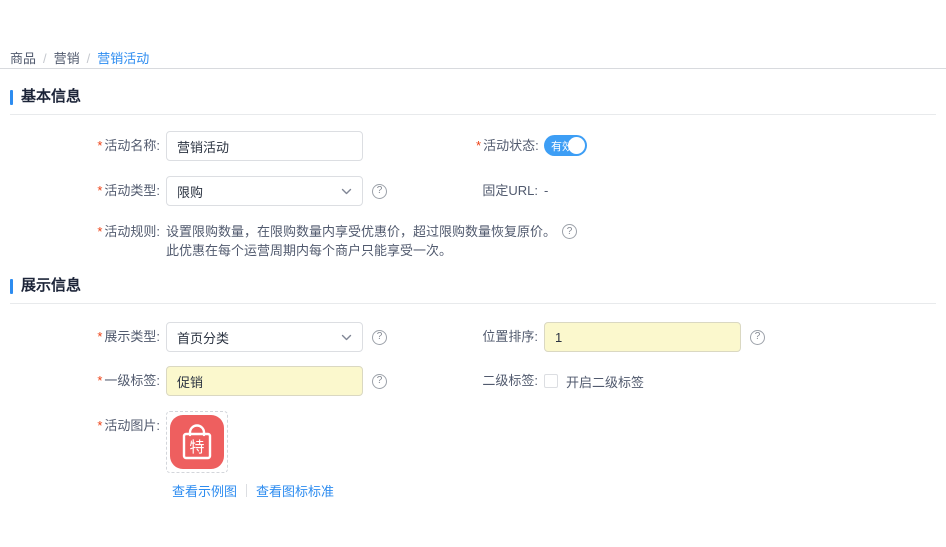 The width and height of the screenshot is (946, 547). Describe the element at coordinates (605, 382) in the screenshot. I see `secondary-tag-checkbox-label: 开启二级标签` at that location.